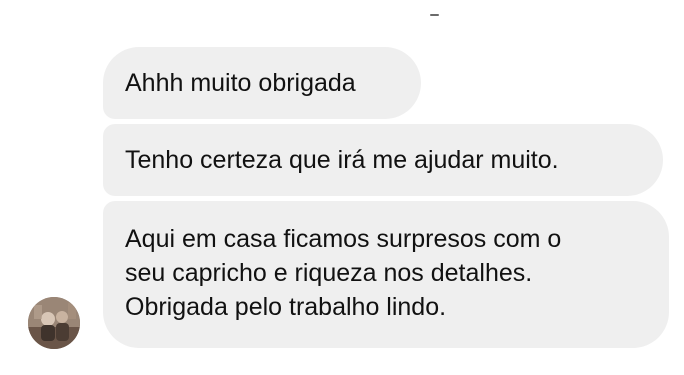 The width and height of the screenshot is (684, 375). I want to click on message-text-line-2: seu capricho e riqueza nos detalhes., so click(329, 273).